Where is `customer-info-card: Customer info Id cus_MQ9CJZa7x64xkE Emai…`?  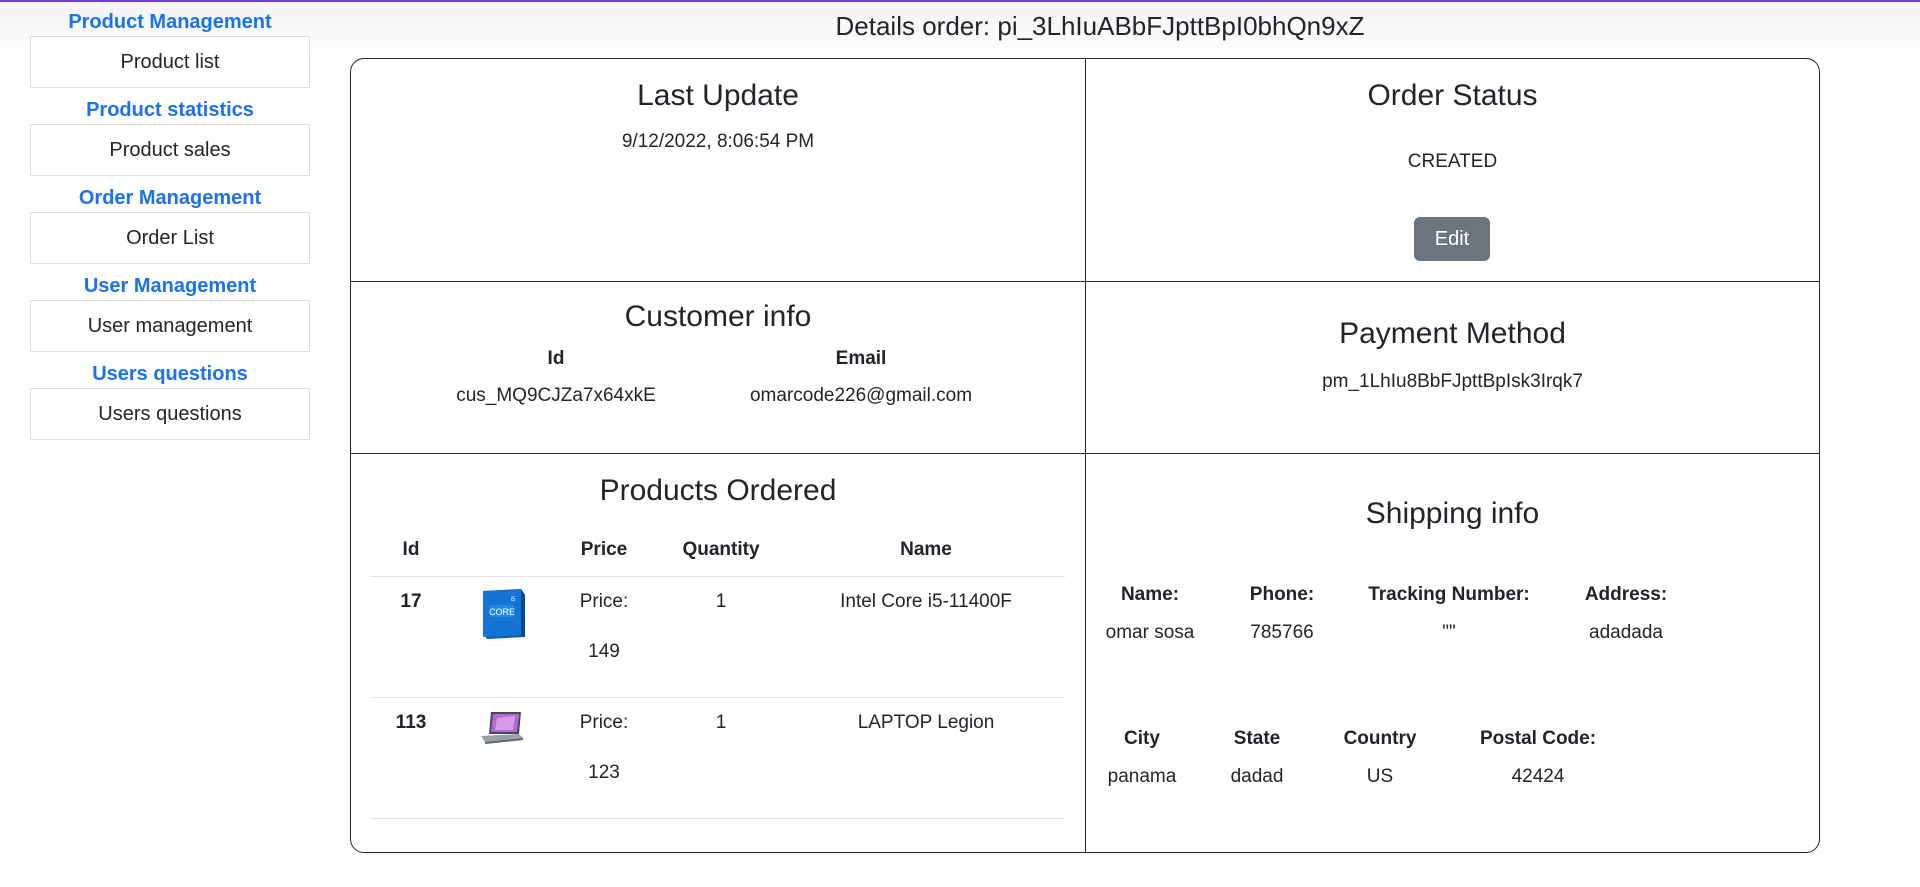 customer-info-card: Customer info Id cus_MQ9CJZa7x64xkE Emai… is located at coordinates (718, 367).